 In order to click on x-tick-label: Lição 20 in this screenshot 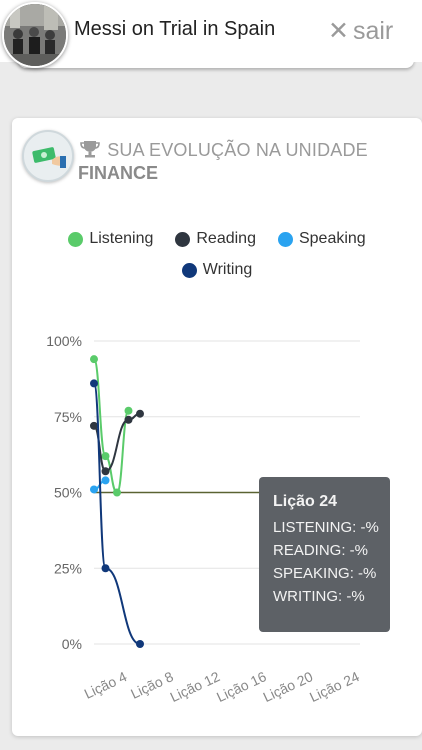, I will do `click(288, 686)`.